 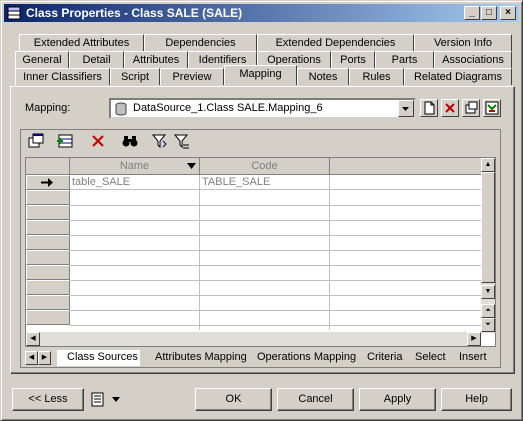 I want to click on less-button: << Less, so click(x=48, y=399).